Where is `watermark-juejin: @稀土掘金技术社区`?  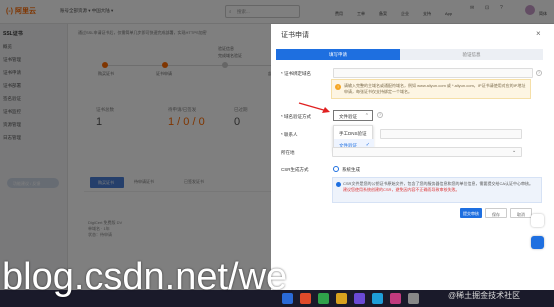 watermark-juejin: @稀土掘金技术社区 is located at coordinates (484, 295).